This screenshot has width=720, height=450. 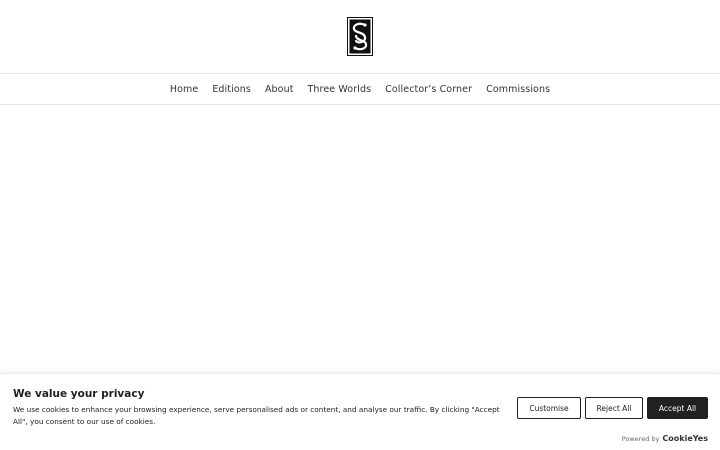 I want to click on customise-button: Customise, so click(x=549, y=408).